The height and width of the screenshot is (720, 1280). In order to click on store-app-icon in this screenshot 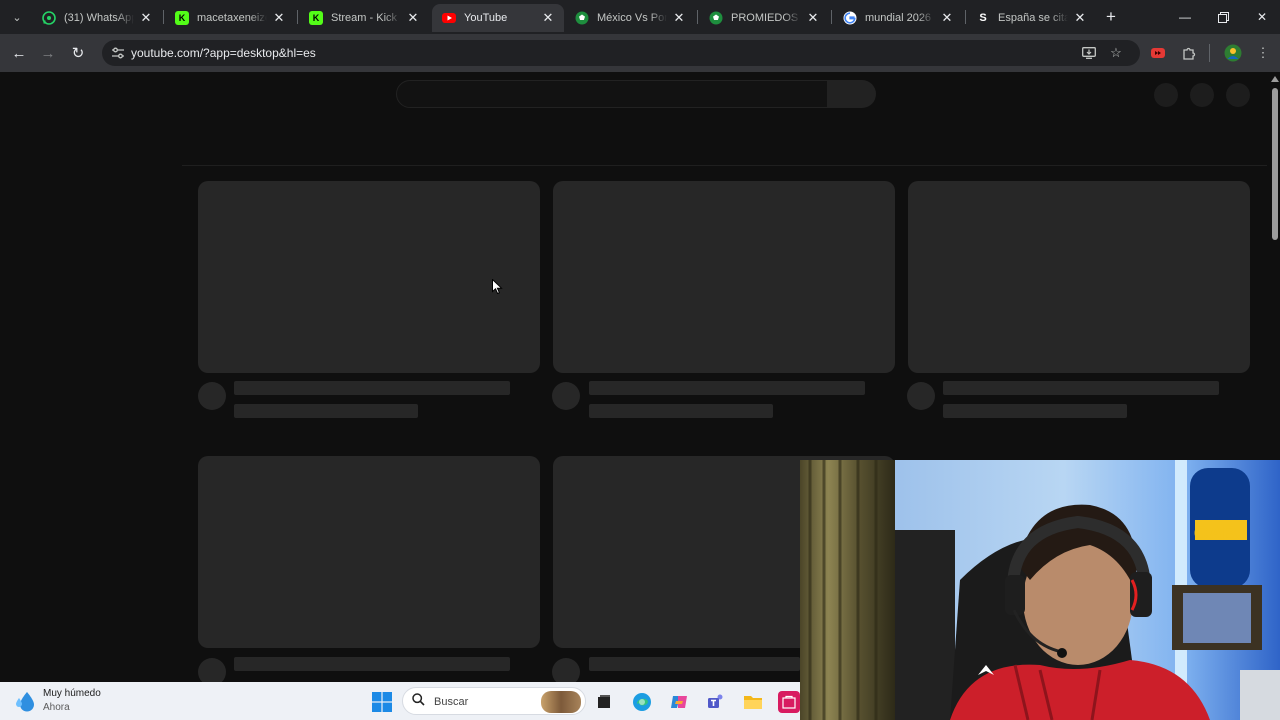, I will do `click(789, 702)`.